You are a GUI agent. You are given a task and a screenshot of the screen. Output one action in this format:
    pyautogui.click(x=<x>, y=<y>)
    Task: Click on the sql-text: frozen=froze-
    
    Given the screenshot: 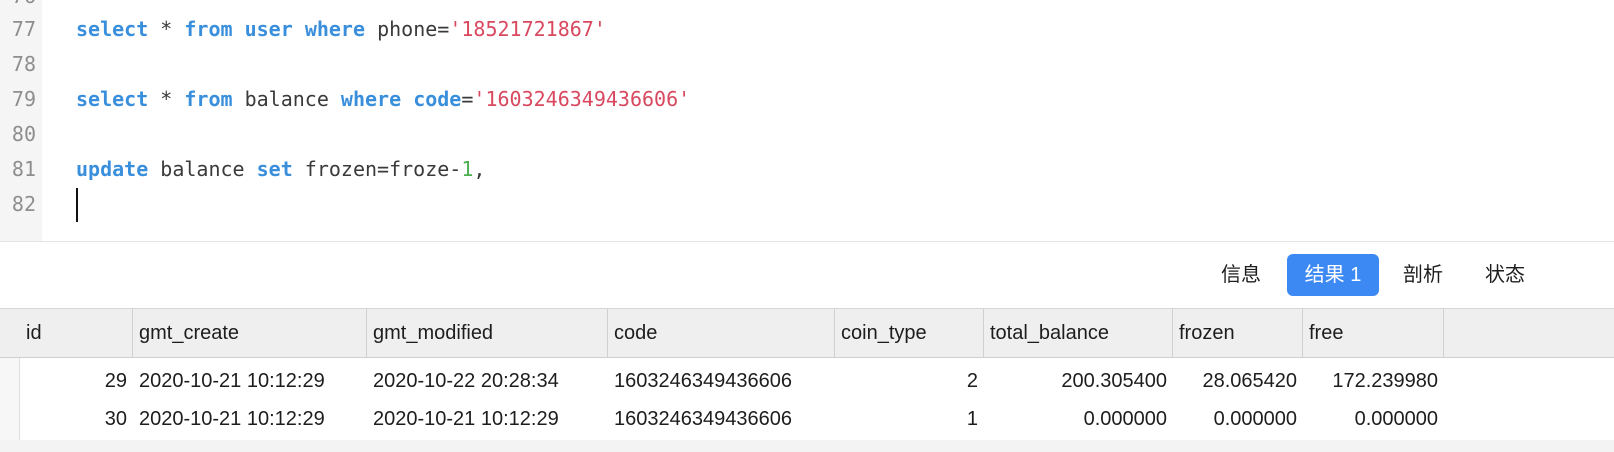 What is the action you would take?
    pyautogui.click(x=377, y=169)
    